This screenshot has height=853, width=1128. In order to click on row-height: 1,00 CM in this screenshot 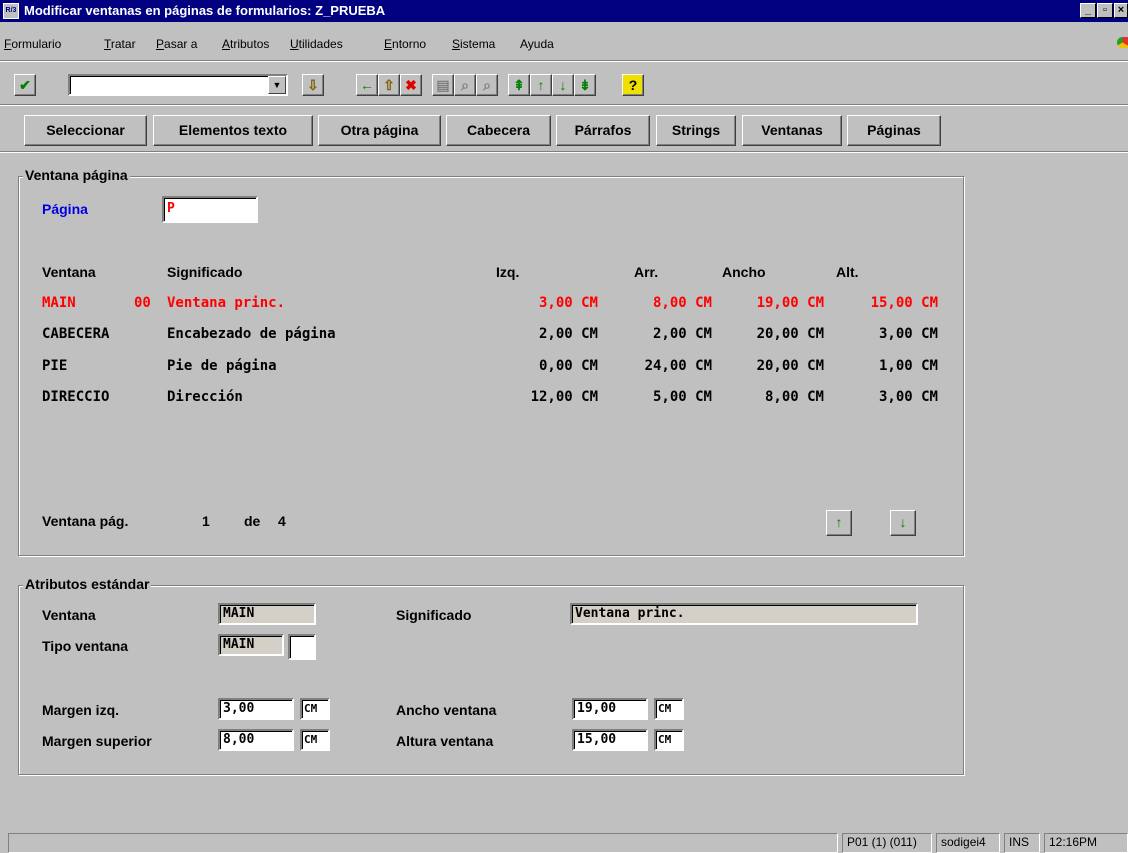, I will do `click(908, 366)`.